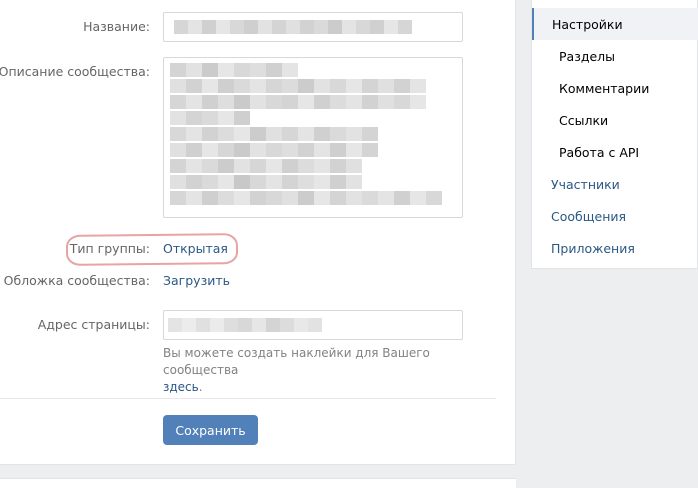  Describe the element at coordinates (615, 120) in the screenshot. I see `menu-item-links: Ссылки` at that location.